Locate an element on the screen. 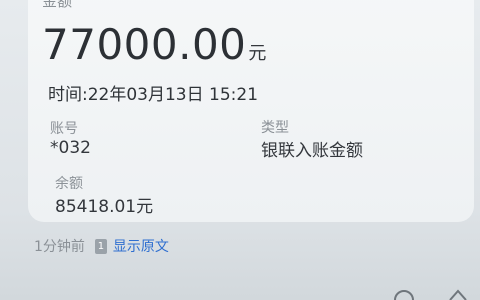  message-footer: 1分钟前 1 显示原文 is located at coordinates (101, 246).